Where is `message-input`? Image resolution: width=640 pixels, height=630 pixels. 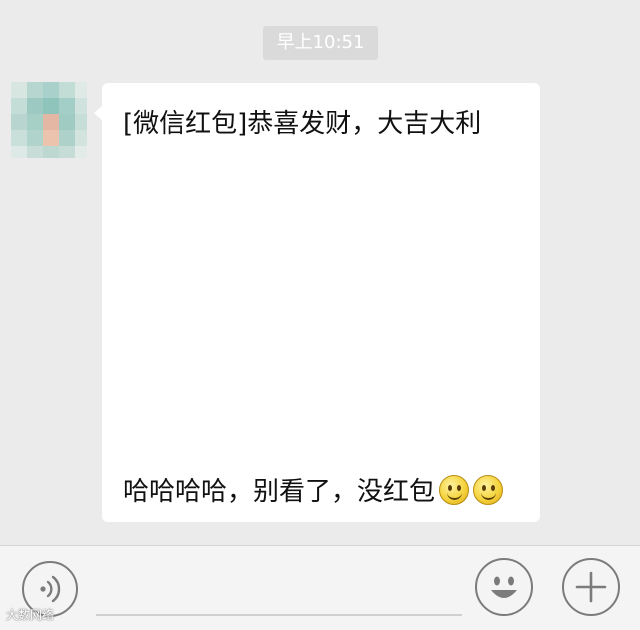 message-input is located at coordinates (279, 615).